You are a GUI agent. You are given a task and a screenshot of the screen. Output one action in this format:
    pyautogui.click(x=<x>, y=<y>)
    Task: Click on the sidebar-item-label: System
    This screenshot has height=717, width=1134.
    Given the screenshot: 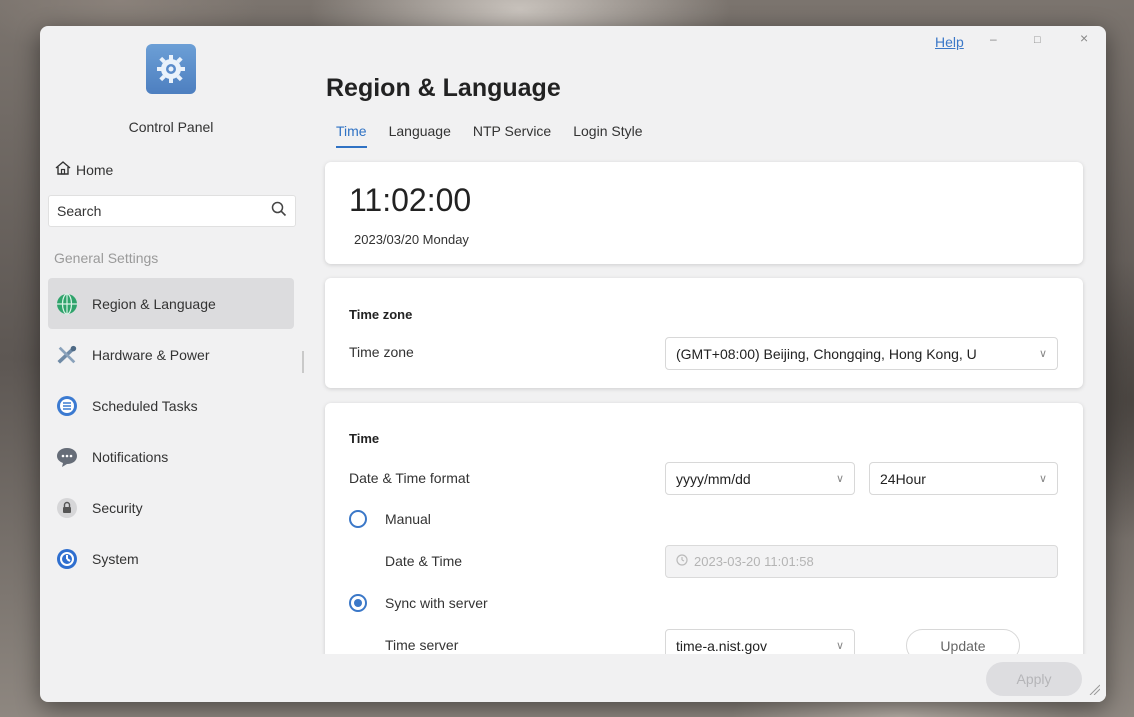 What is the action you would take?
    pyautogui.click(x=115, y=558)
    